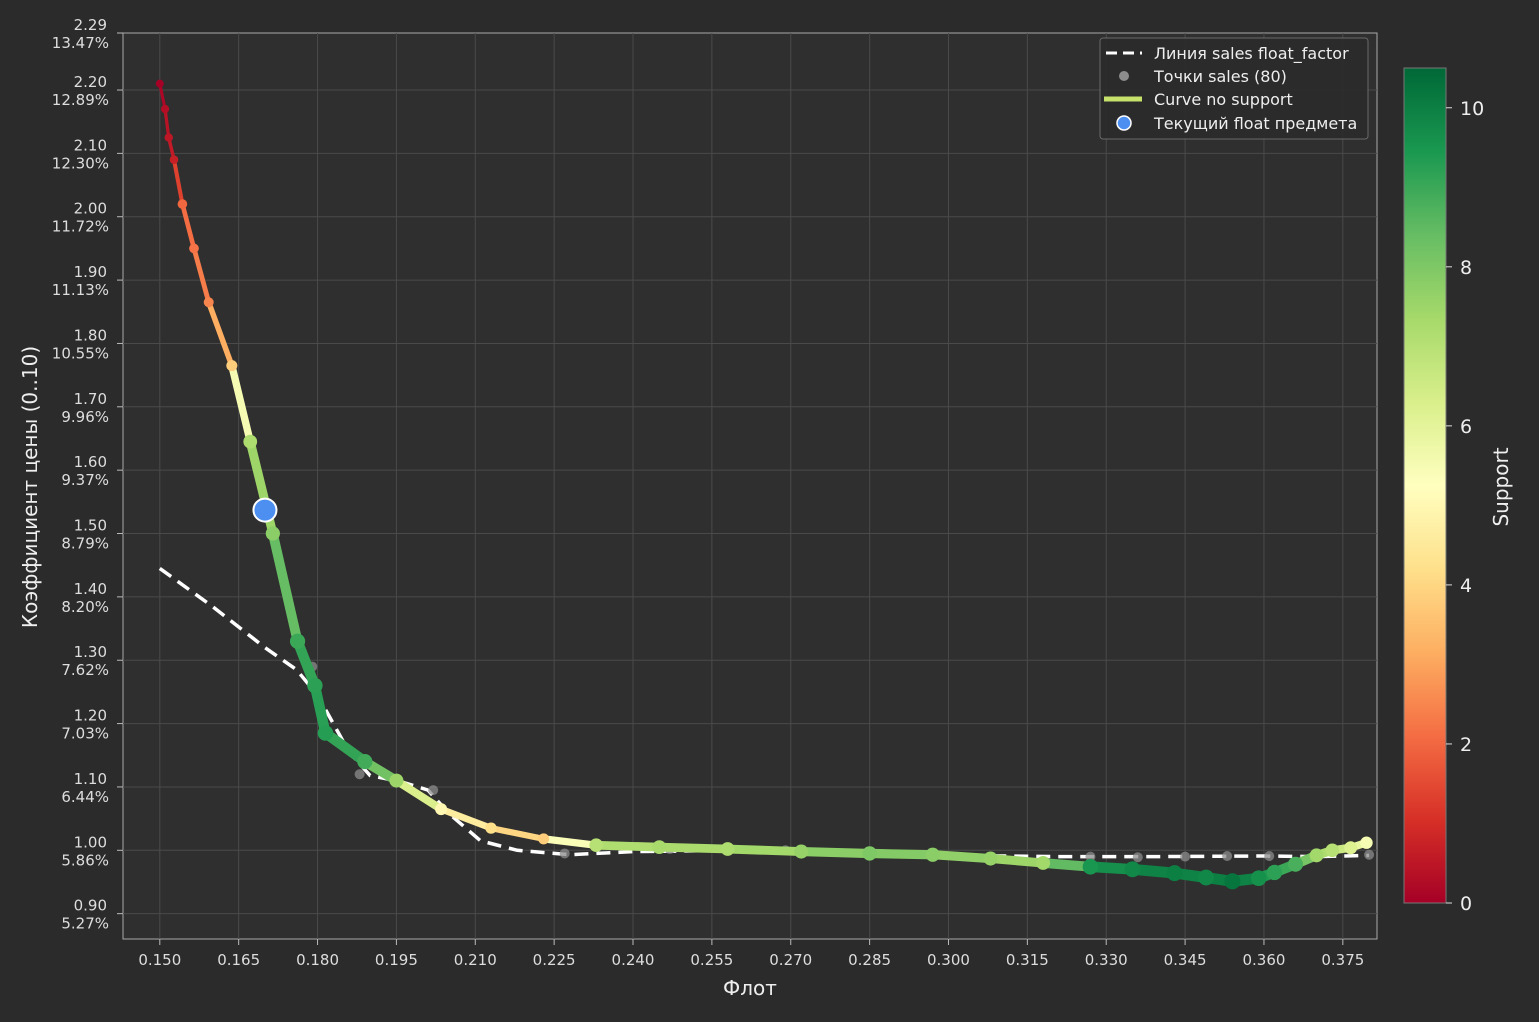  I want to click on y-tick-percent: 7.62%, so click(85, 670).